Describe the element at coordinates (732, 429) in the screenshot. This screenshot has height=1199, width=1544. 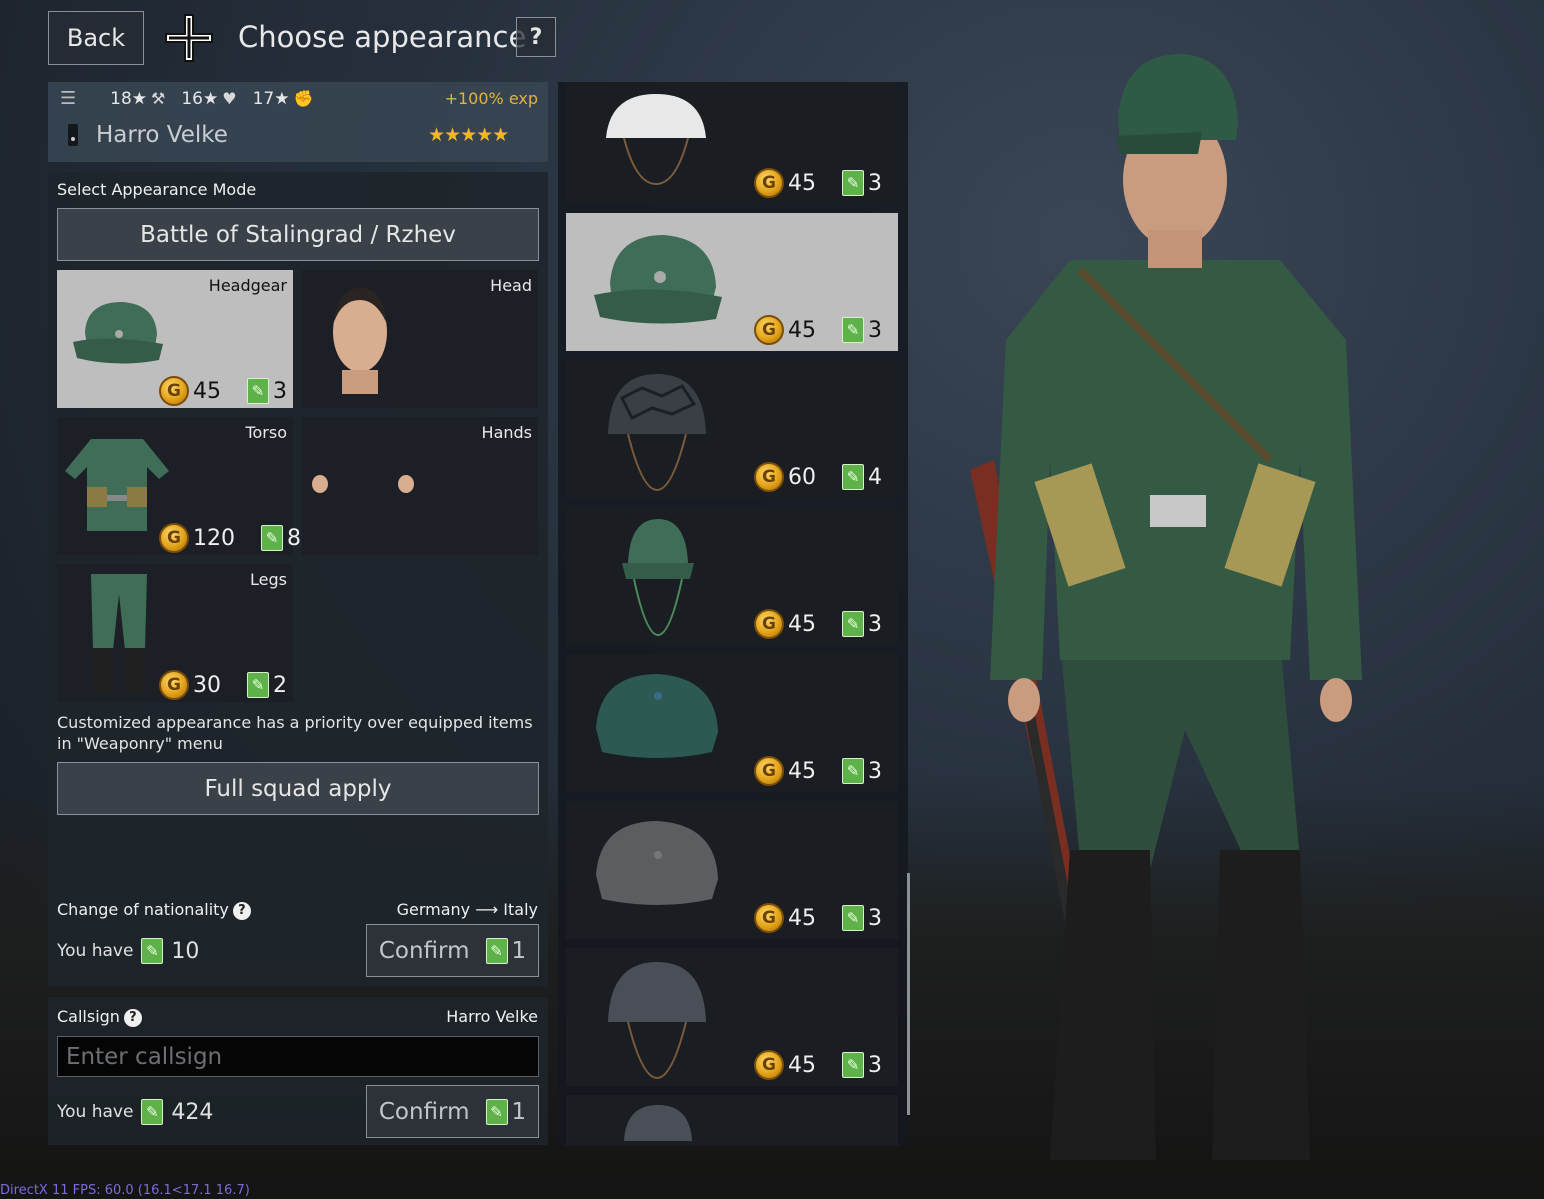
I see `list-item: G 60 ✎ 4` at that location.